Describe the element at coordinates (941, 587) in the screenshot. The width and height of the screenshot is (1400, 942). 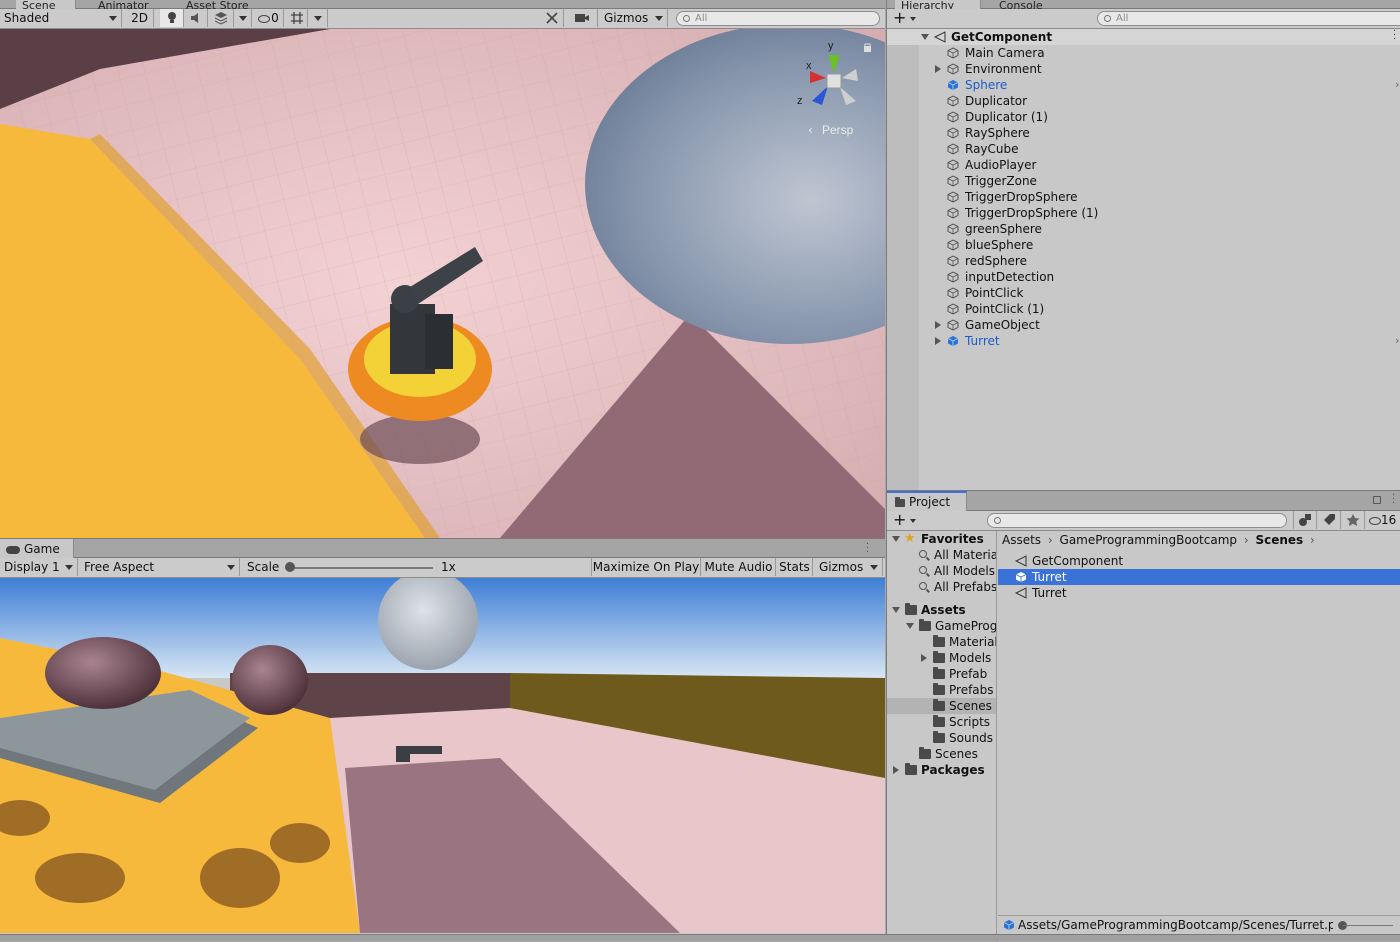
I see `favorites-item: All Prefabs` at that location.